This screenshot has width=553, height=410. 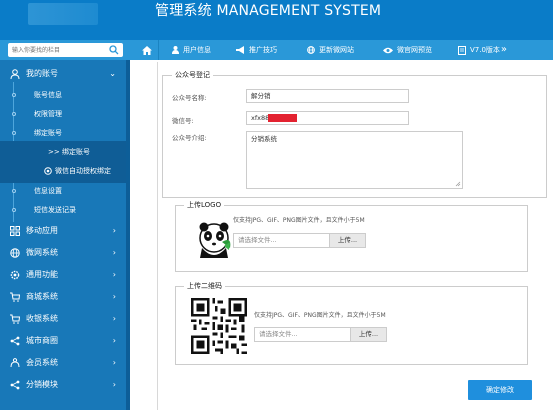 What do you see at coordinates (63, 114) in the screenshot?
I see `sidebar-subitem-permissions: 权限管理` at bounding box center [63, 114].